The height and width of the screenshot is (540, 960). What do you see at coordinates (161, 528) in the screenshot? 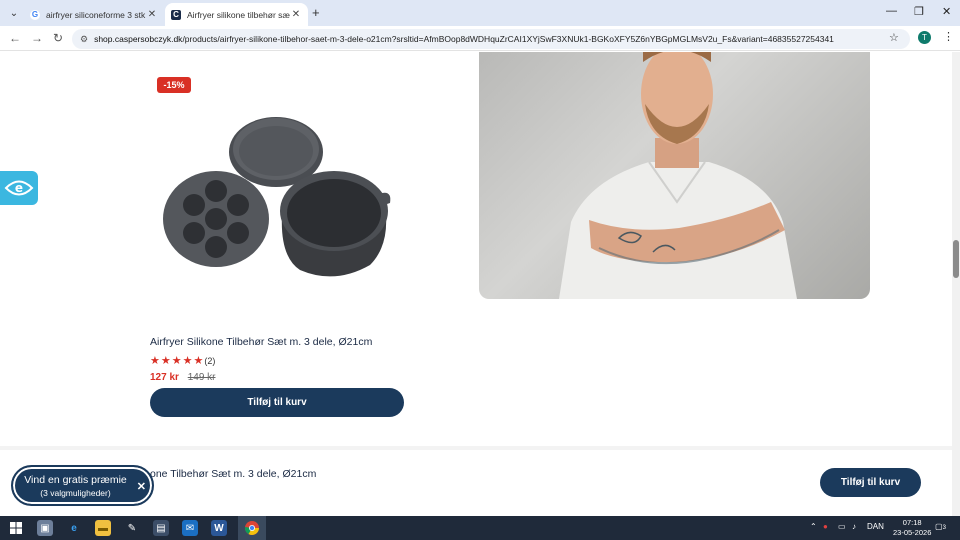
I see `store-icon: ▤` at bounding box center [161, 528].